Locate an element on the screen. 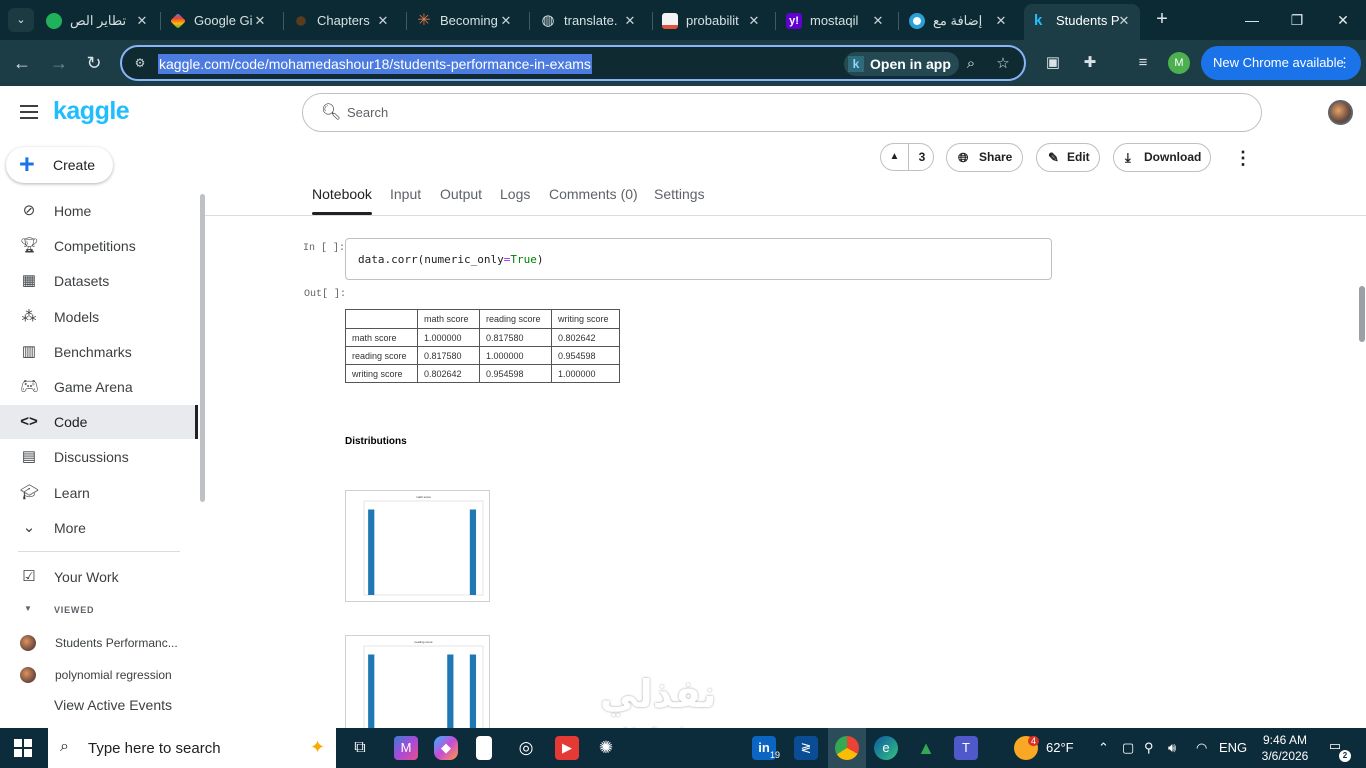  browser-tab-7: y! mostaqil ✕ is located at coordinates (836, 21).